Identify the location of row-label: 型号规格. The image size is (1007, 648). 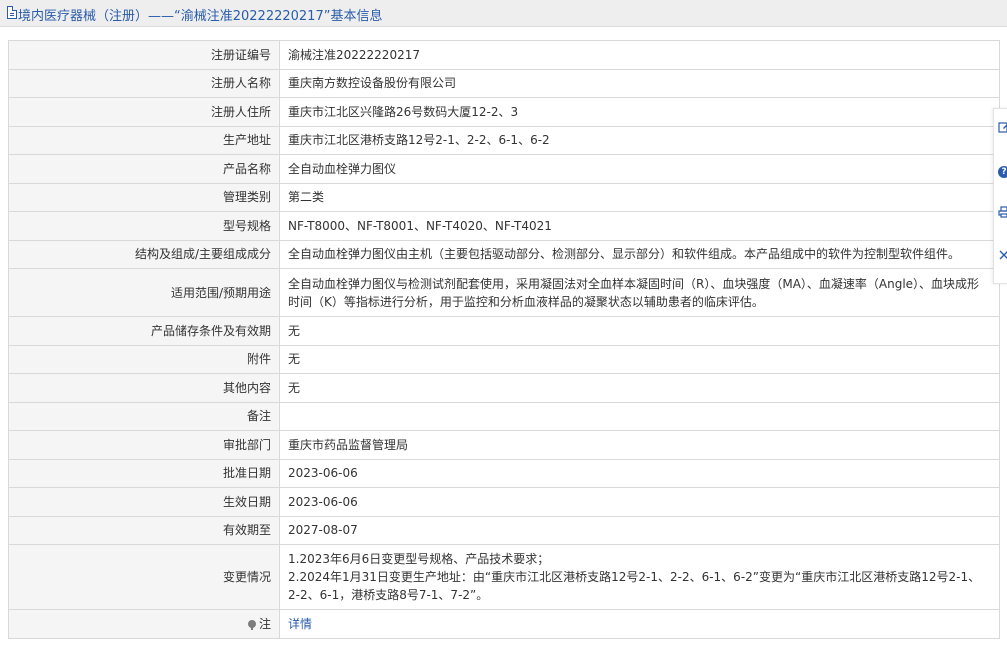
(144, 226).